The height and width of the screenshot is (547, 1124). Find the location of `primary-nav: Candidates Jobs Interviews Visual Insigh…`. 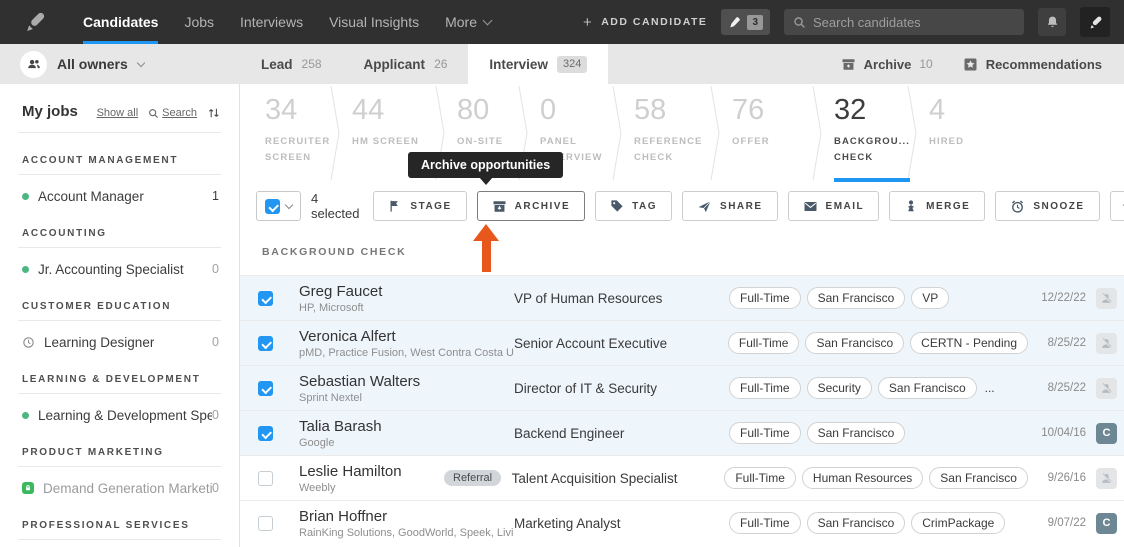

primary-nav: Candidates Jobs Interviews Visual Insigh… is located at coordinates (287, 22).